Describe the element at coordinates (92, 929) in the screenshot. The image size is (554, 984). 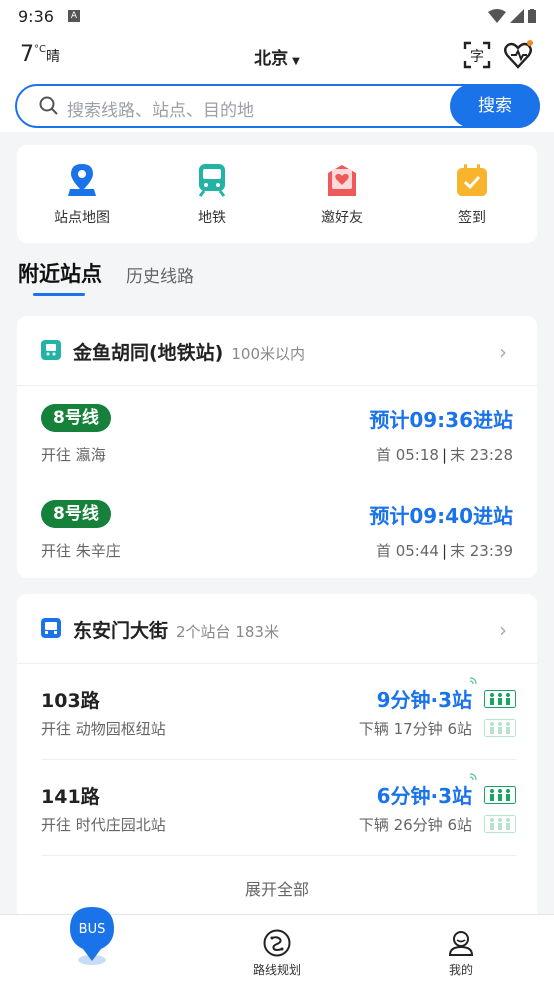
I see `bus-tab-label: BUS` at that location.